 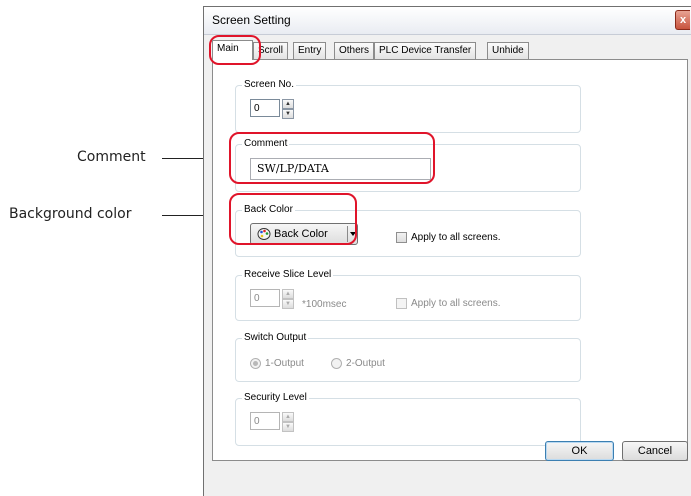 What do you see at coordinates (265, 298) in the screenshot?
I see `receive-slice-input: 0` at bounding box center [265, 298].